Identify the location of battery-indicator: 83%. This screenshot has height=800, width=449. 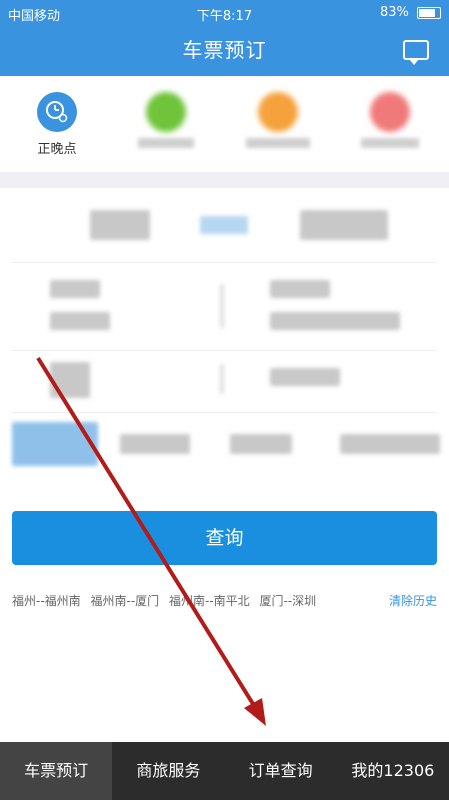
(410, 12).